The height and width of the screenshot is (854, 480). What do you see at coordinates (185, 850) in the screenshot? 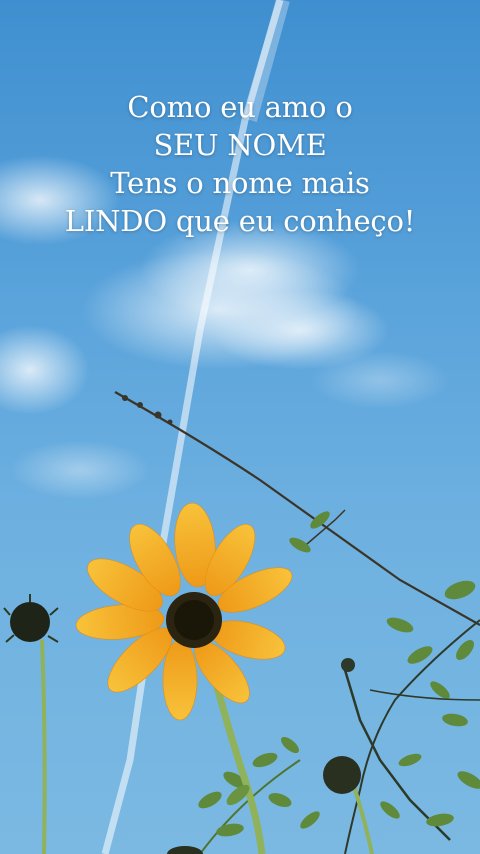
I see `flower-bud-bottom` at bounding box center [185, 850].